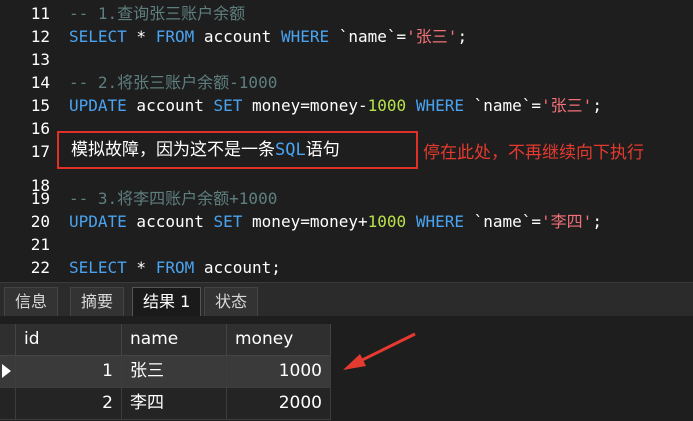  What do you see at coordinates (346, 267) in the screenshot?
I see `code-line: 22 SELECT * FROM account;` at bounding box center [346, 267].